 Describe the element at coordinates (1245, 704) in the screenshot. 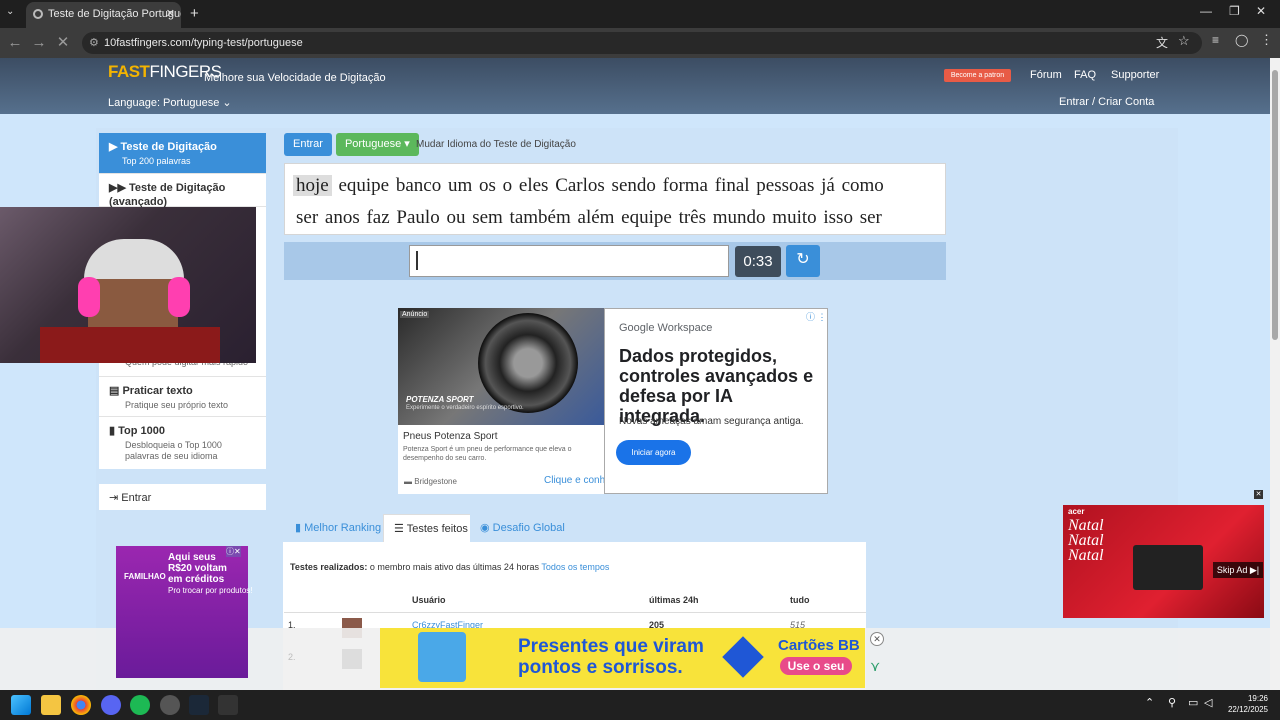

I see `clock: 19:26 22/12/2025` at that location.